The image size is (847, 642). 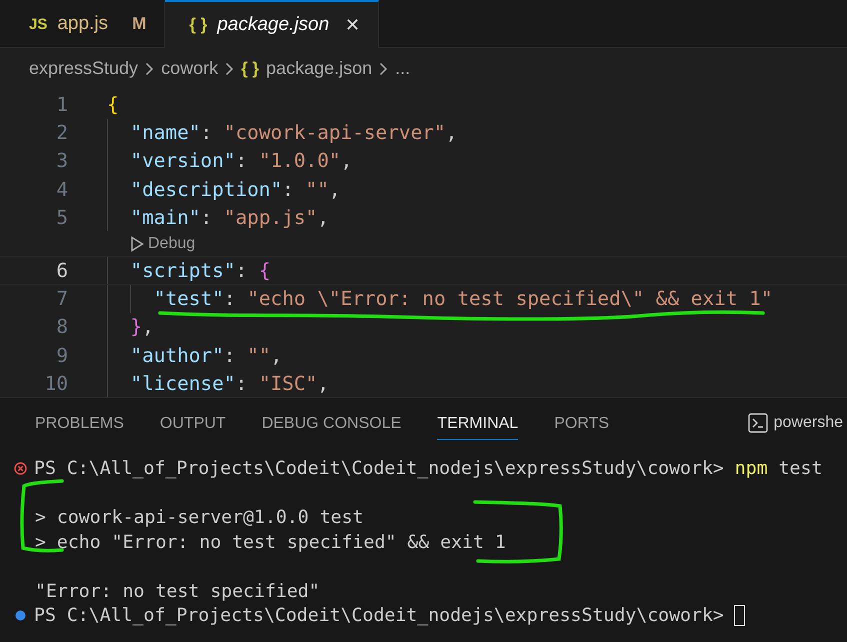 I want to click on tab-label: package.json, so click(x=273, y=25).